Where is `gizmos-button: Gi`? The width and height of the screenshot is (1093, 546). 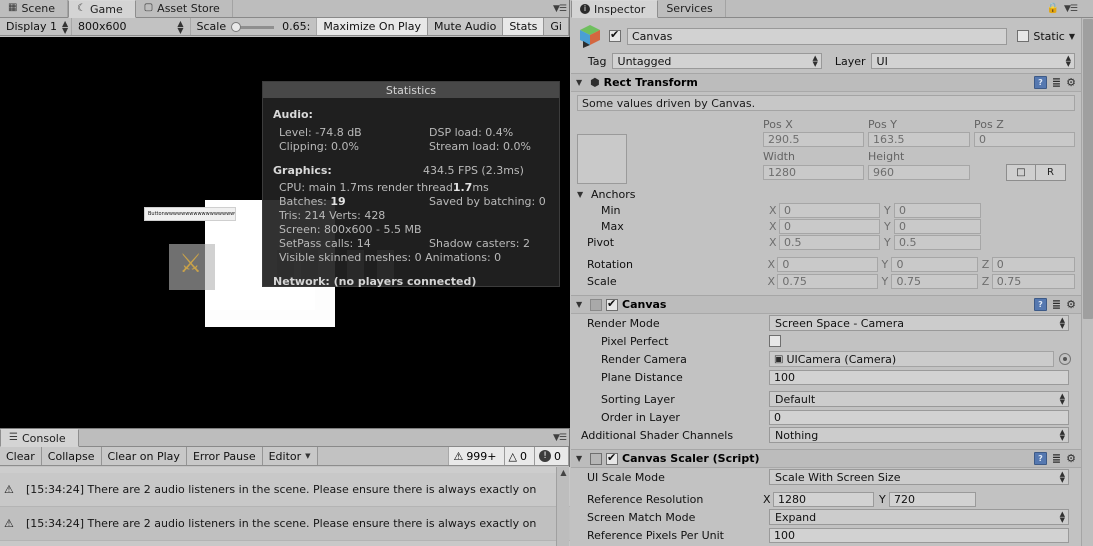
gizmos-button: Gi is located at coordinates (556, 26).